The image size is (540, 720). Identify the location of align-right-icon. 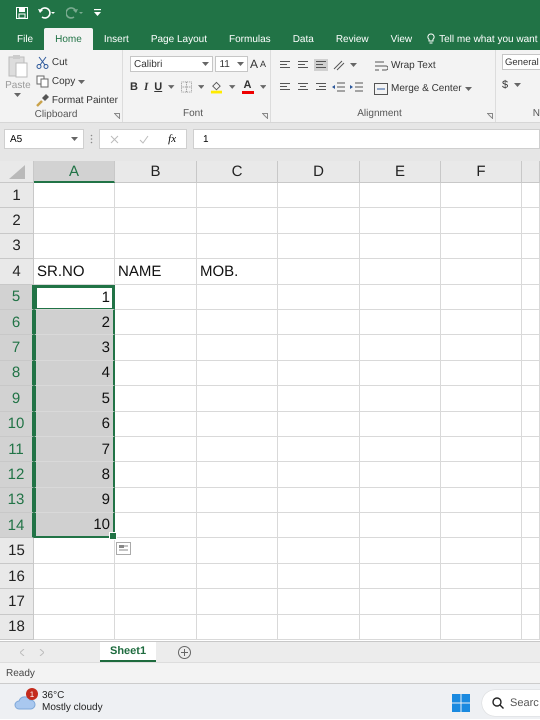
(321, 87).